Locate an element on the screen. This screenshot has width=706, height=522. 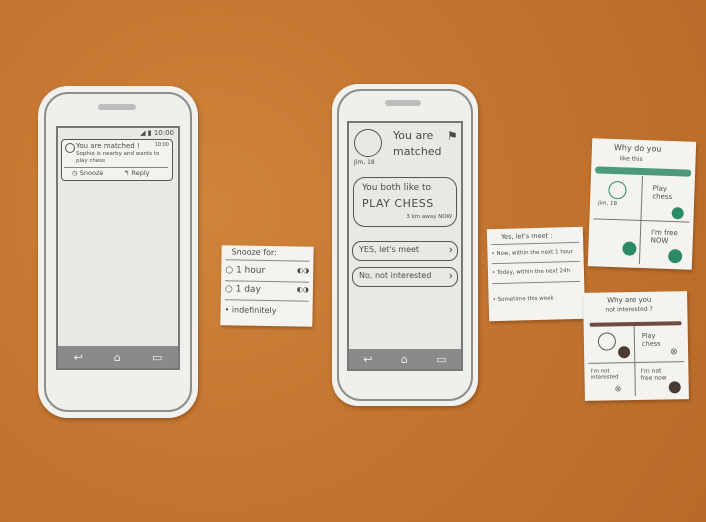
dot-icon is located at coordinates (674, 387).